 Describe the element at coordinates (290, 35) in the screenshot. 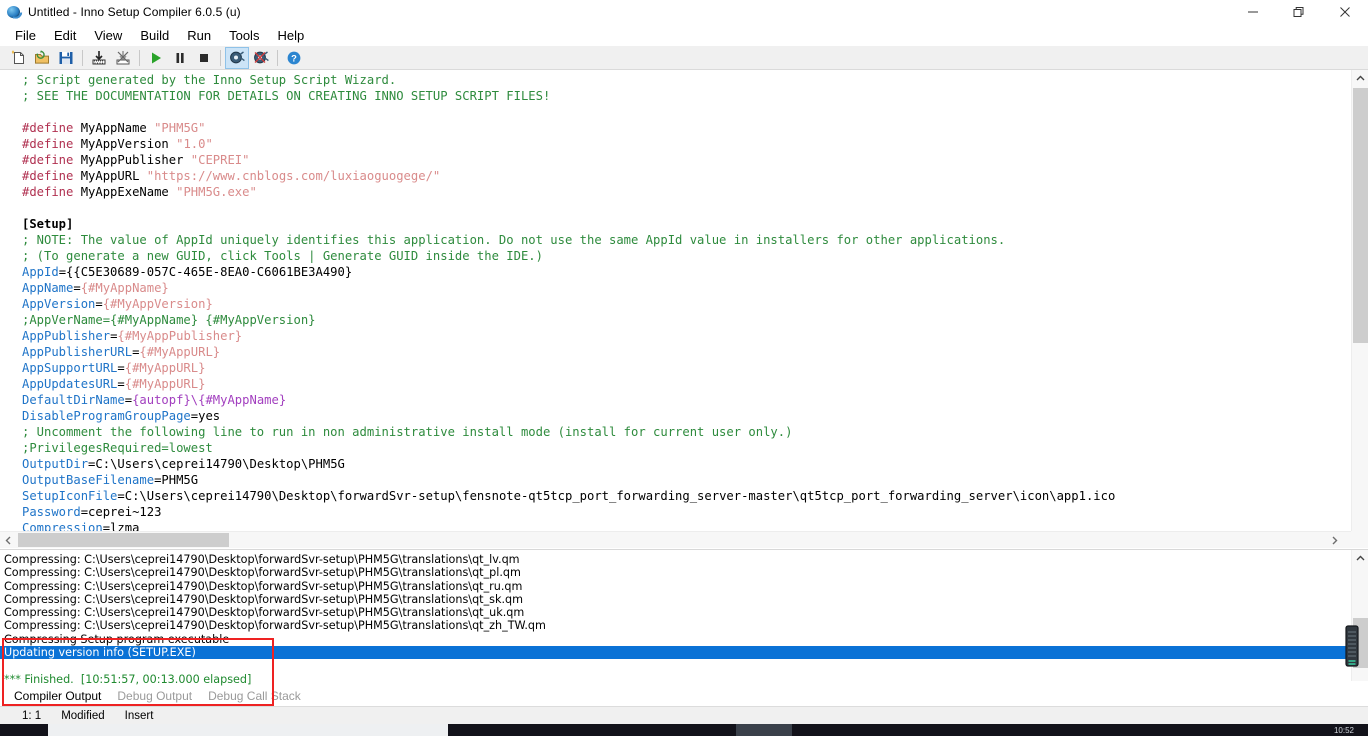

I see `menu-help: Help` at that location.